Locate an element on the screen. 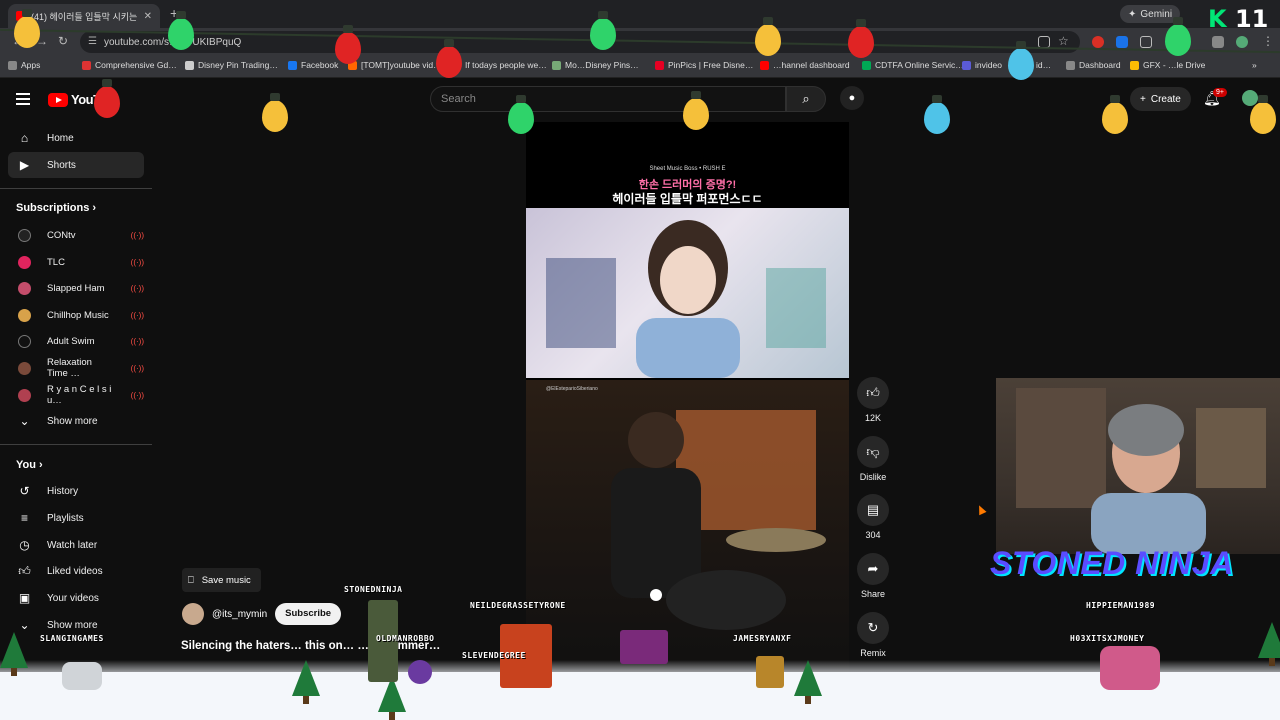 This screenshot has width=1280, height=720. you-title: You is located at coordinates (26, 465).